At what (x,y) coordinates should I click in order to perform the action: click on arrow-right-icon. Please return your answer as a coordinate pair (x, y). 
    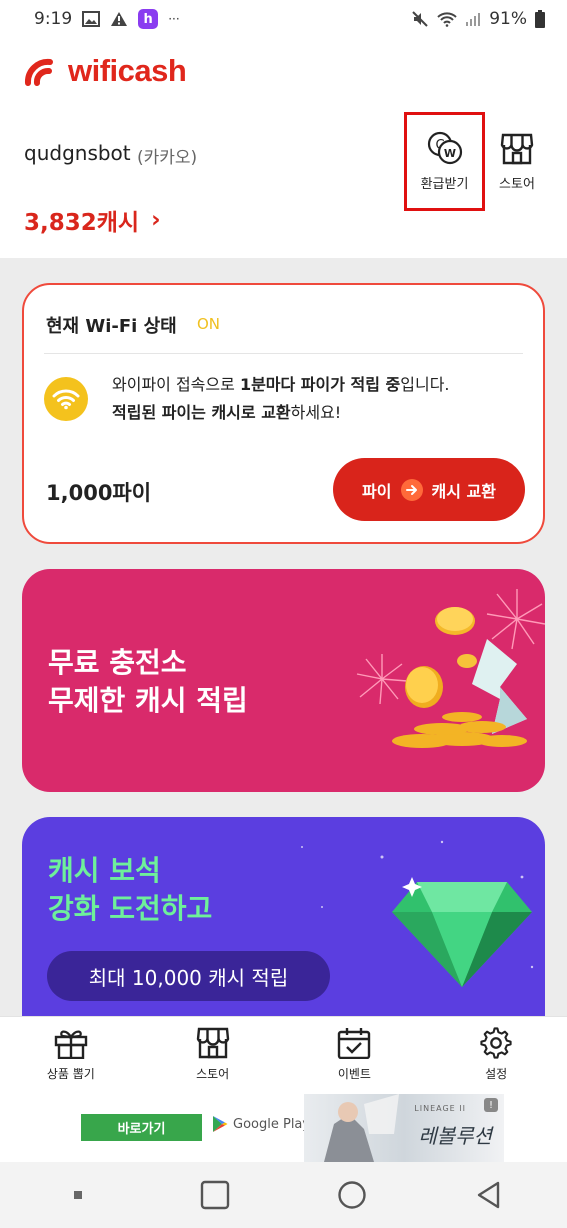
    Looking at the image, I should click on (411, 489).